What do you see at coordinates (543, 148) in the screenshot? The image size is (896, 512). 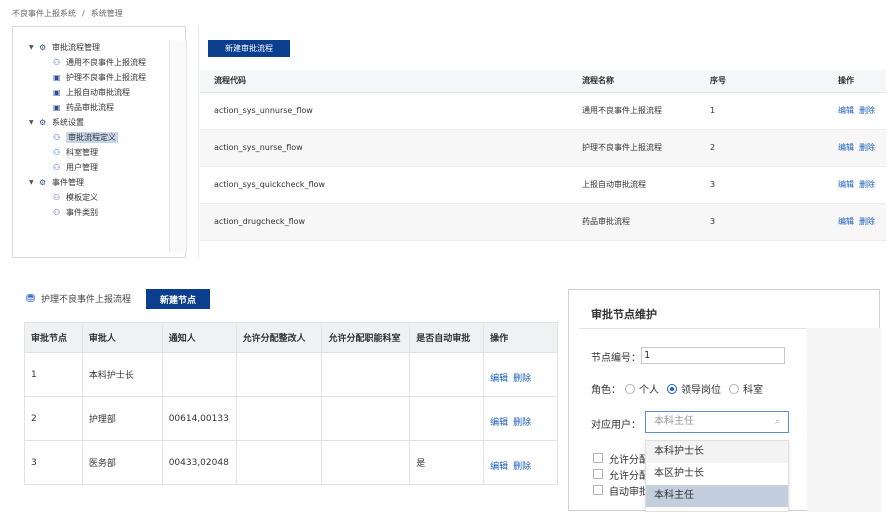 I see `table-row: action_sys_nurse_flow 护理不良事件上报流程 2 编辑 删除` at bounding box center [543, 148].